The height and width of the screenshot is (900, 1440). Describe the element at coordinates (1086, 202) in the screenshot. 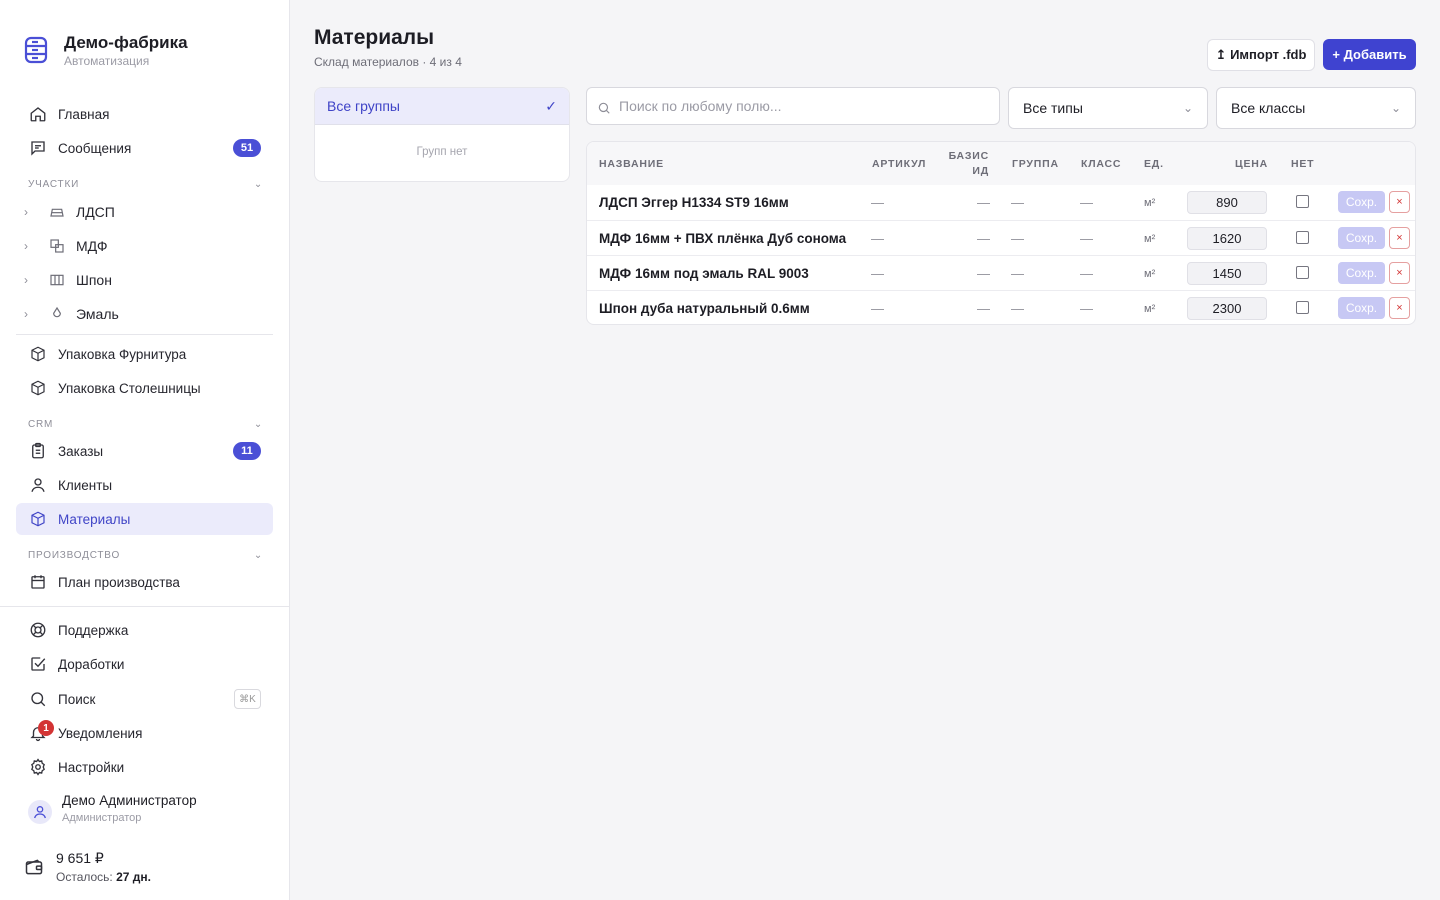

I see `class-value: —` at that location.